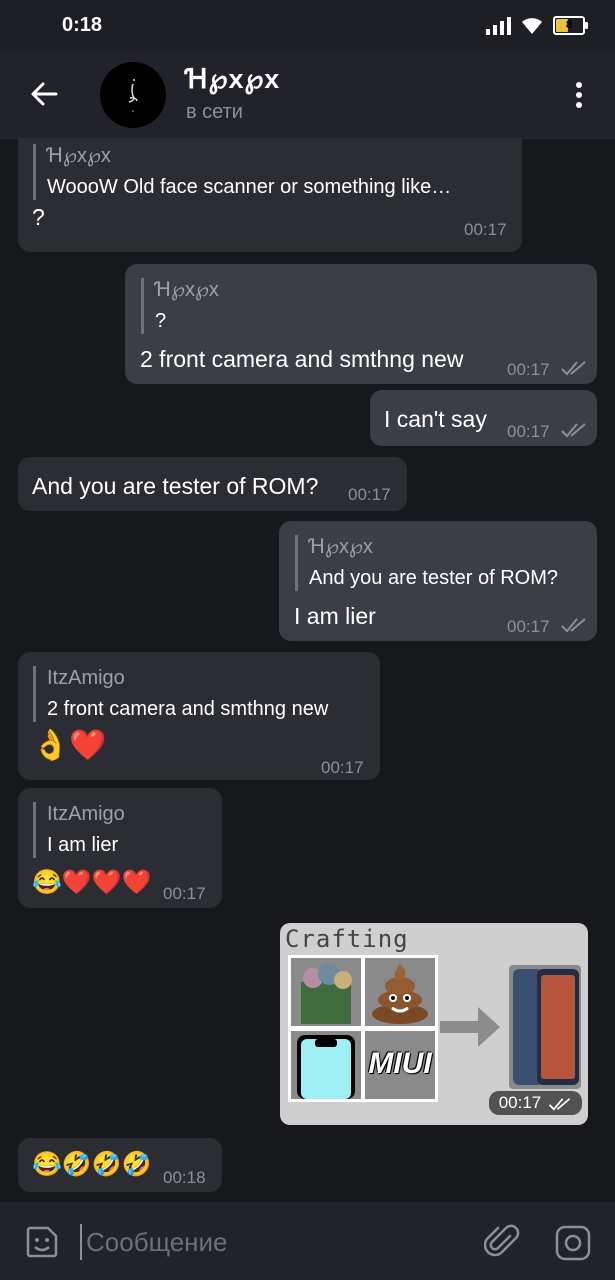 This screenshot has height=1280, width=615. What do you see at coordinates (161, 321) in the screenshot?
I see `reply-text: ?` at bounding box center [161, 321].